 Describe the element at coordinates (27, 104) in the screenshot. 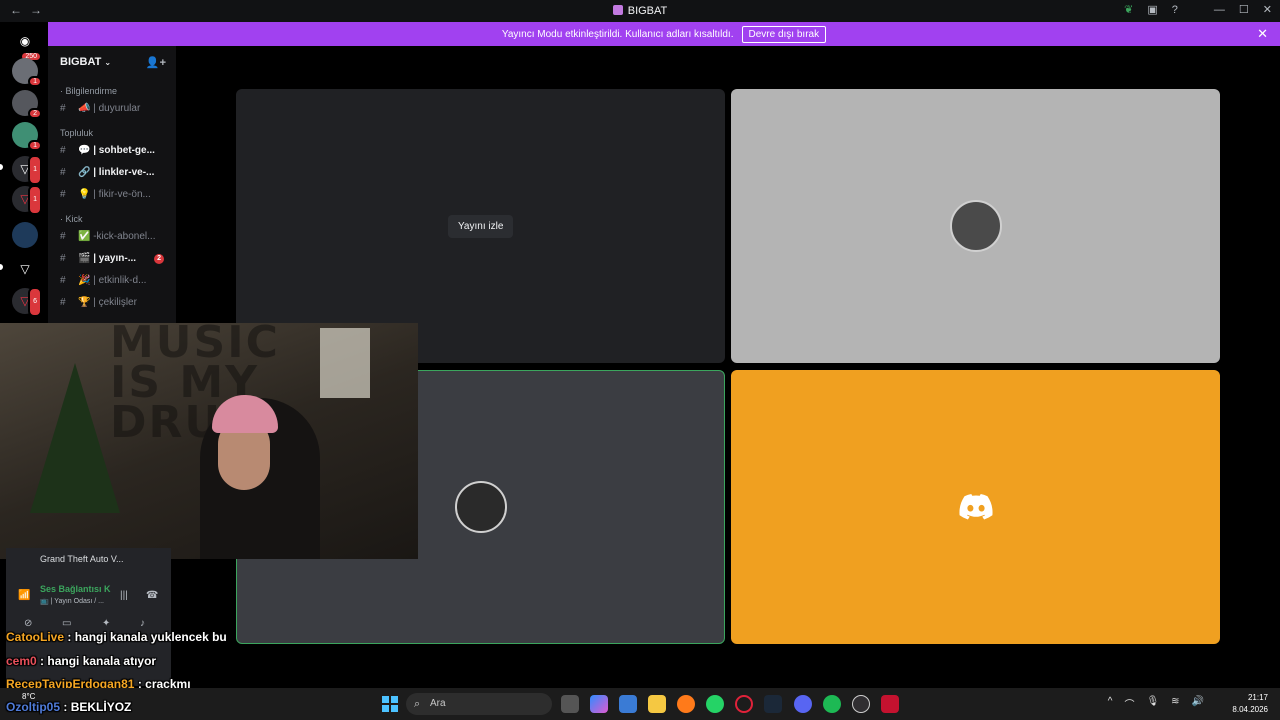

I see `server-icon: 2` at that location.